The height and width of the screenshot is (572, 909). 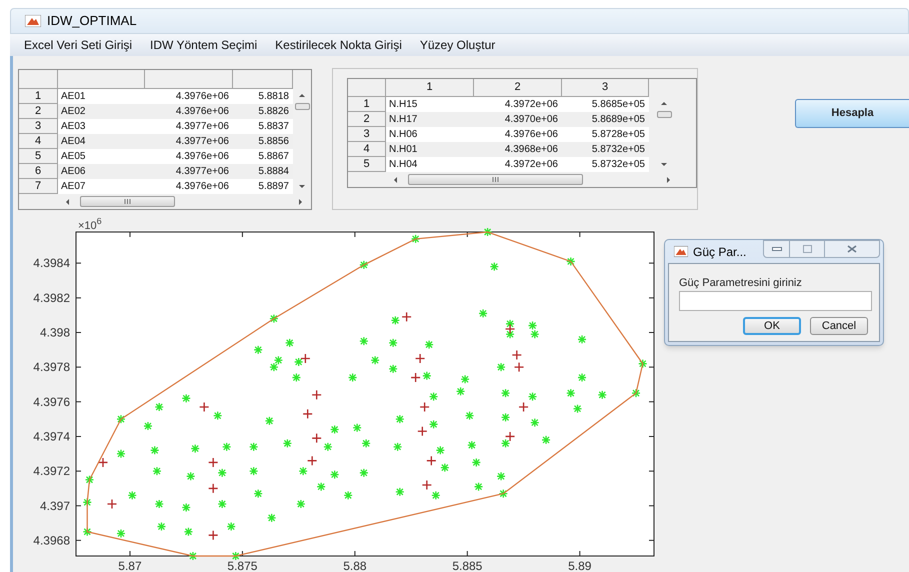 I want to click on close-button, so click(x=852, y=249).